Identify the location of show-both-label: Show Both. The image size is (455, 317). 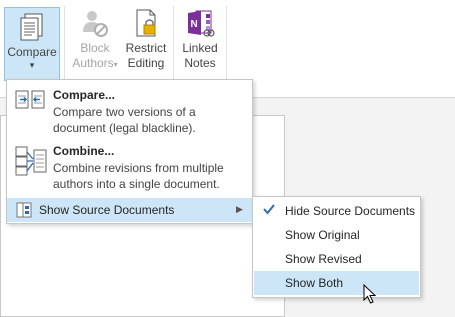
(314, 283).